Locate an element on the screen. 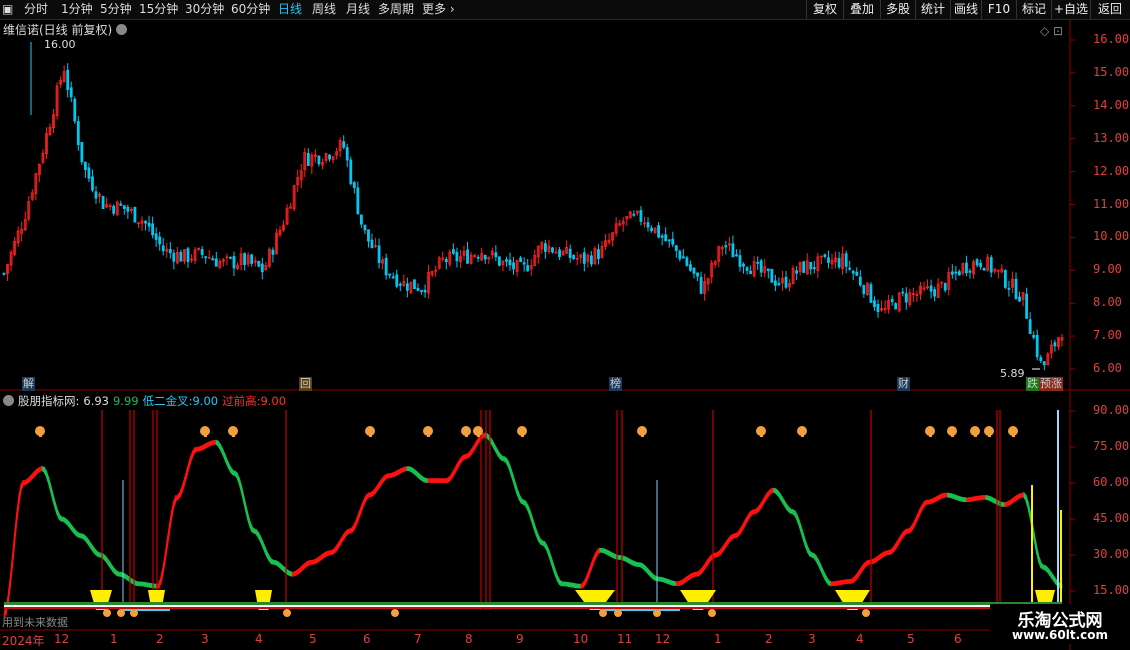 The height and width of the screenshot is (650, 1130). tab-30min: 30分钟 is located at coordinates (204, 9).